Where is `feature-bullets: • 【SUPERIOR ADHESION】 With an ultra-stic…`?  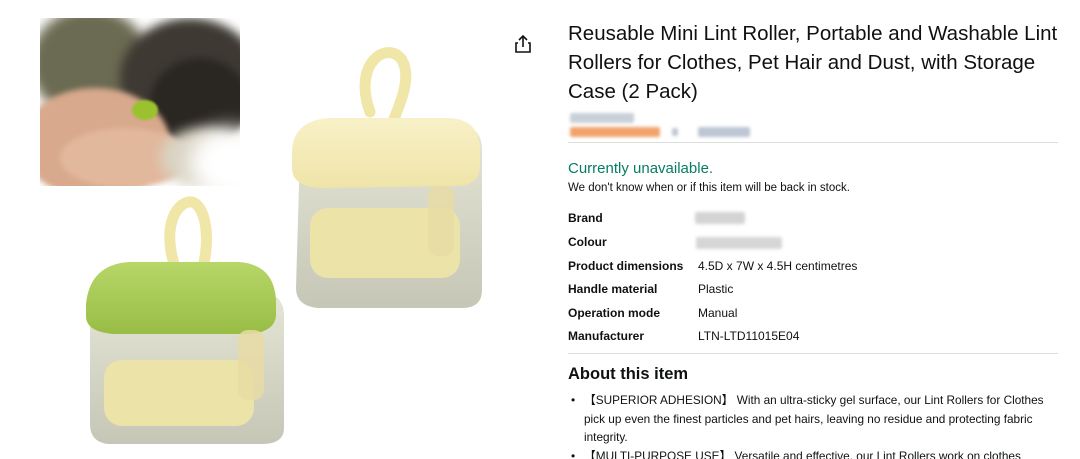 feature-bullets: • 【SUPERIOR ADHESION】 With an ultra-stic… is located at coordinates (813, 425).